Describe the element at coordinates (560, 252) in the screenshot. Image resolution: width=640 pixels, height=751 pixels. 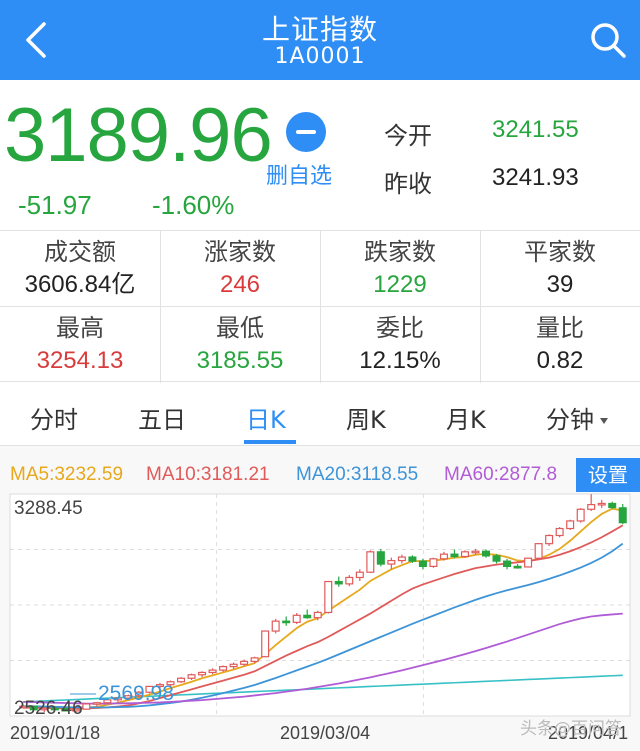
I see `stat-label: 平家数` at that location.